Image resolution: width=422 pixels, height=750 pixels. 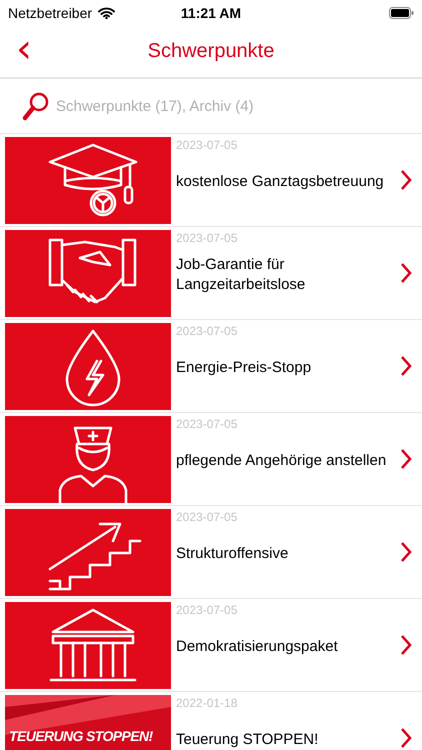 What do you see at coordinates (211, 51) in the screenshot?
I see `page-title: Schwerpunkte` at bounding box center [211, 51].